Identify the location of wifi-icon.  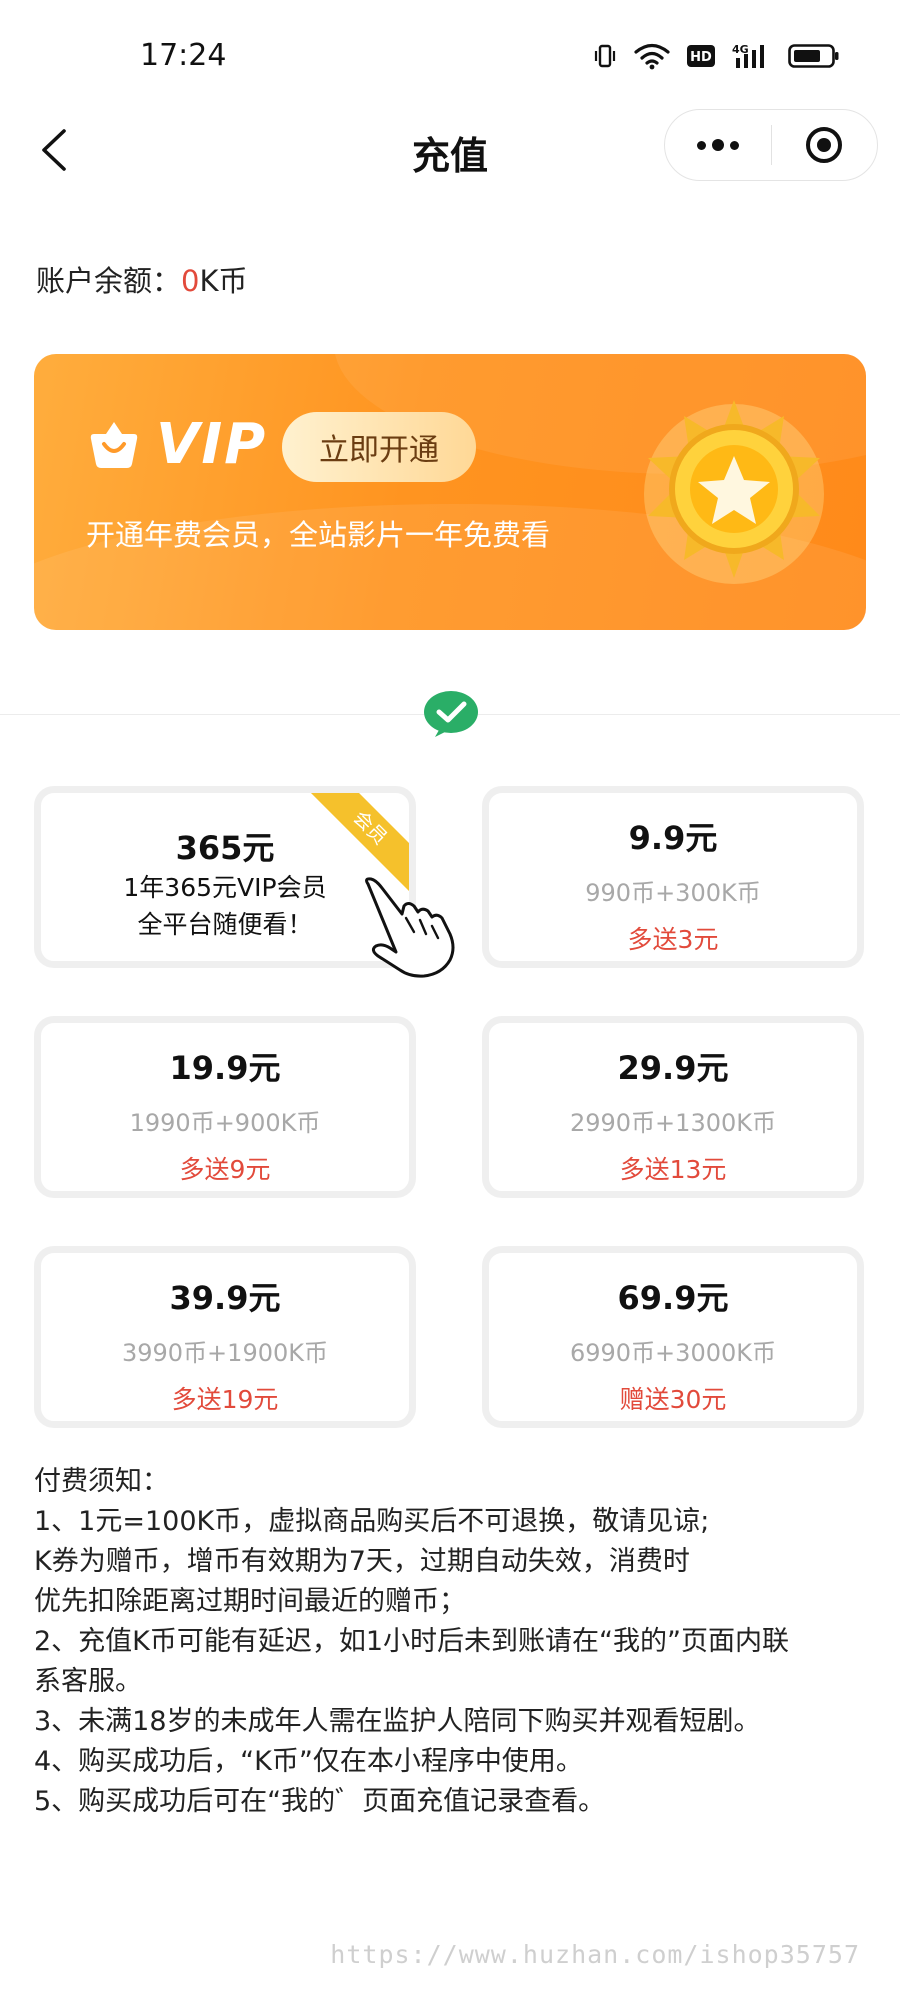
(652, 58).